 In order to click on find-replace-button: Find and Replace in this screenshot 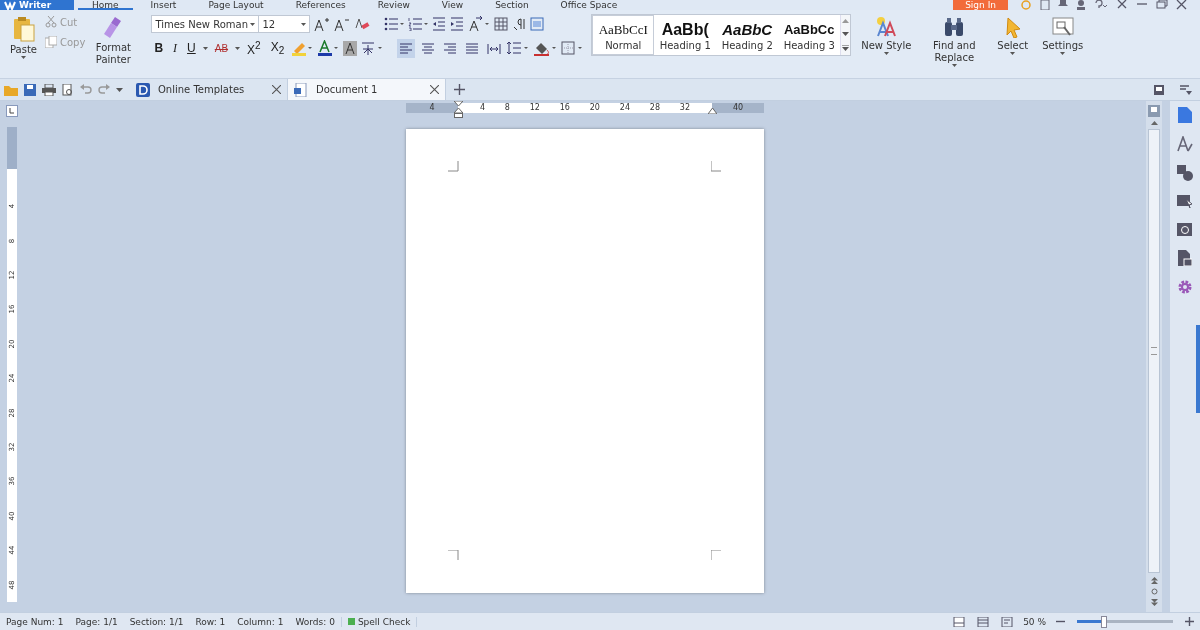, I will do `click(954, 41)`.